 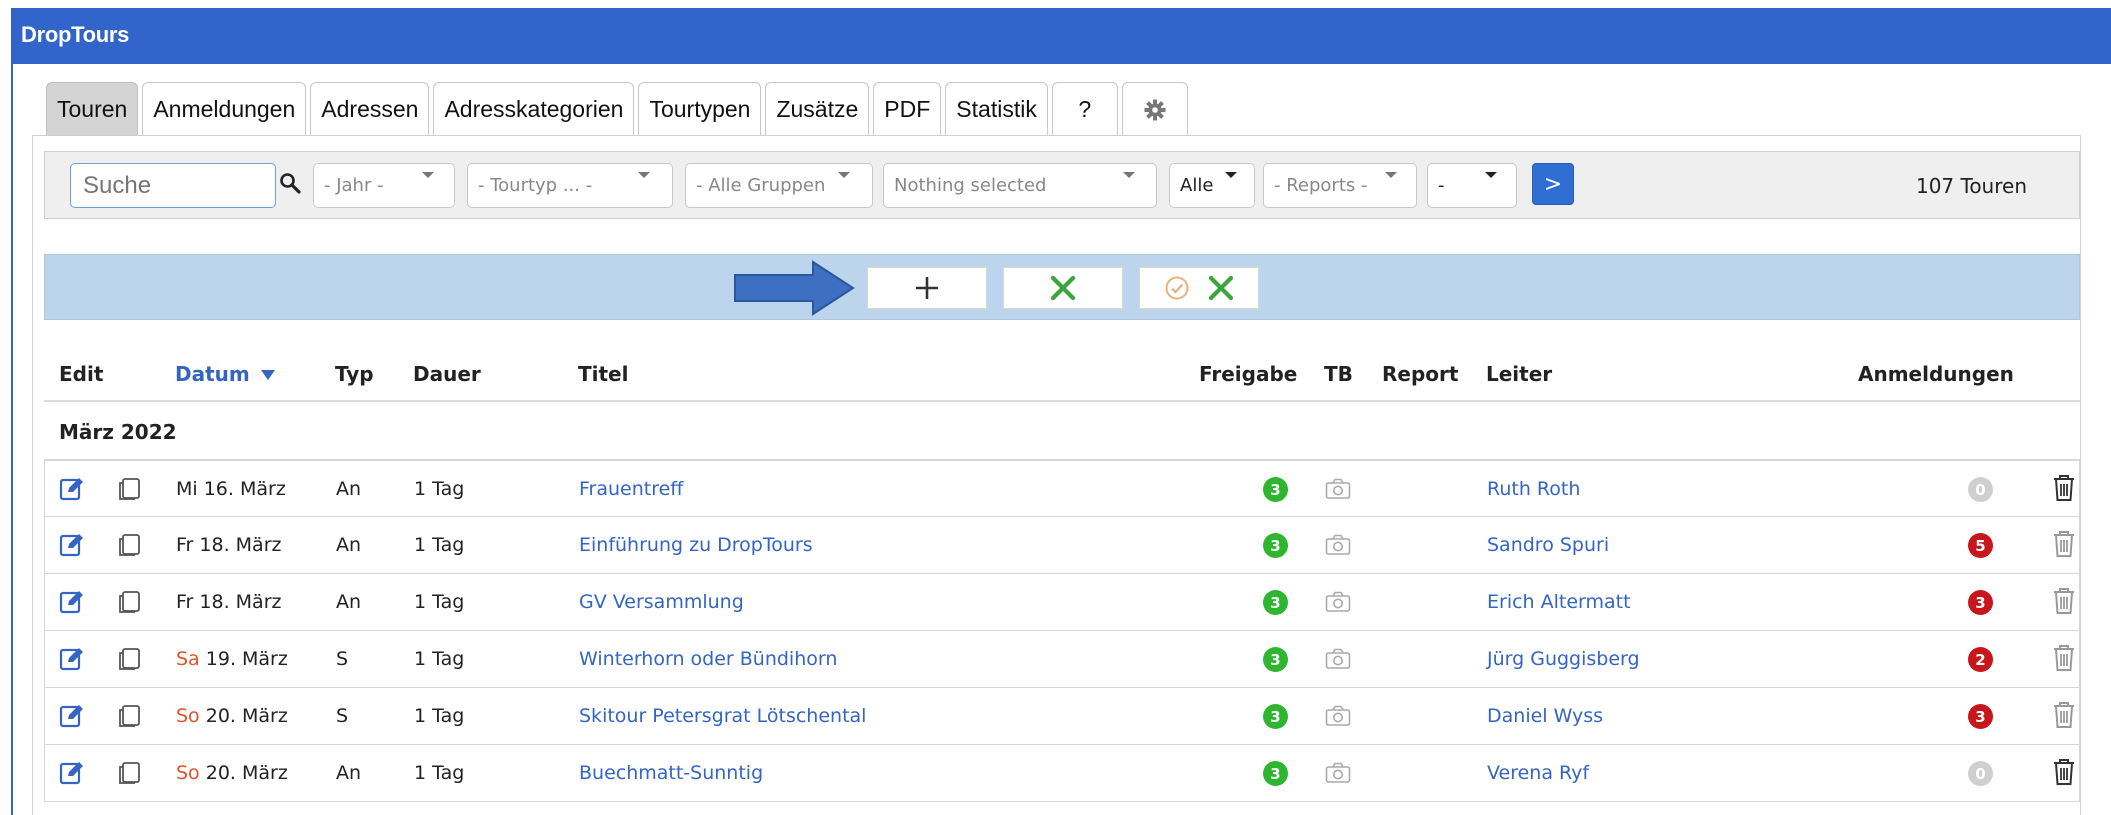 I want to click on groups-select: - Alle Gruppen, so click(x=779, y=185).